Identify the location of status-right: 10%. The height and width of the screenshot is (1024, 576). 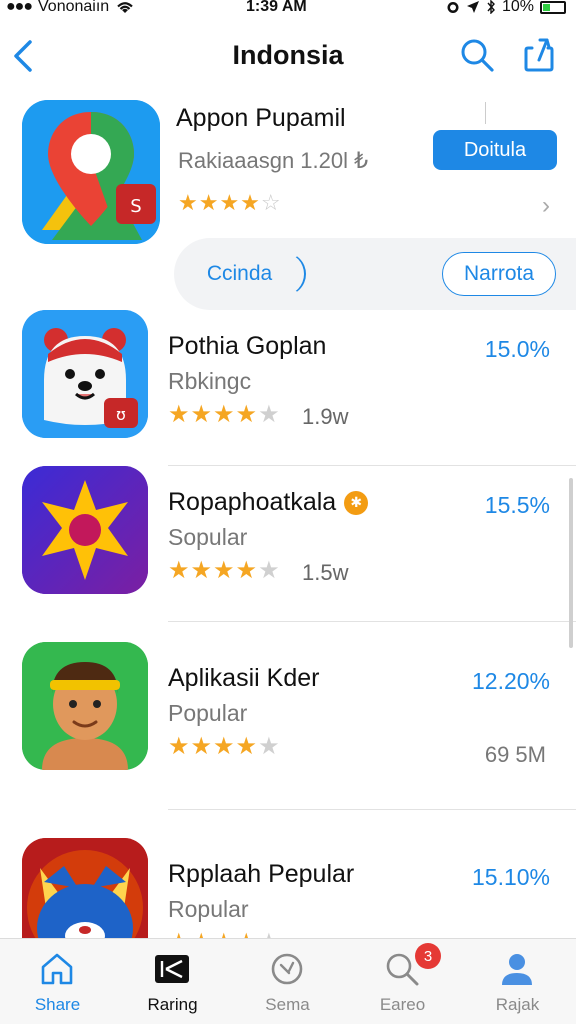
(506, 8).